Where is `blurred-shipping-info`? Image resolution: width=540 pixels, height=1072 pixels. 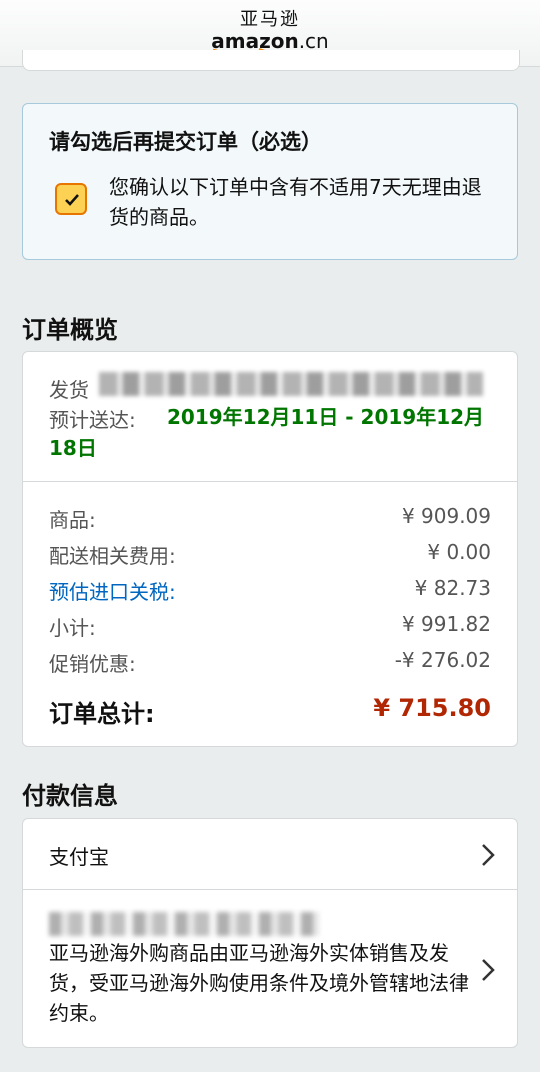 blurred-shipping-info is located at coordinates (291, 384).